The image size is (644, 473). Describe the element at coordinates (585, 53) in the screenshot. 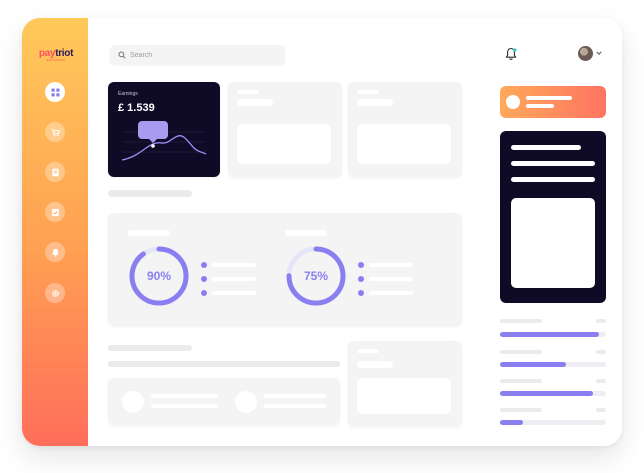

I see `user-avatar` at that location.